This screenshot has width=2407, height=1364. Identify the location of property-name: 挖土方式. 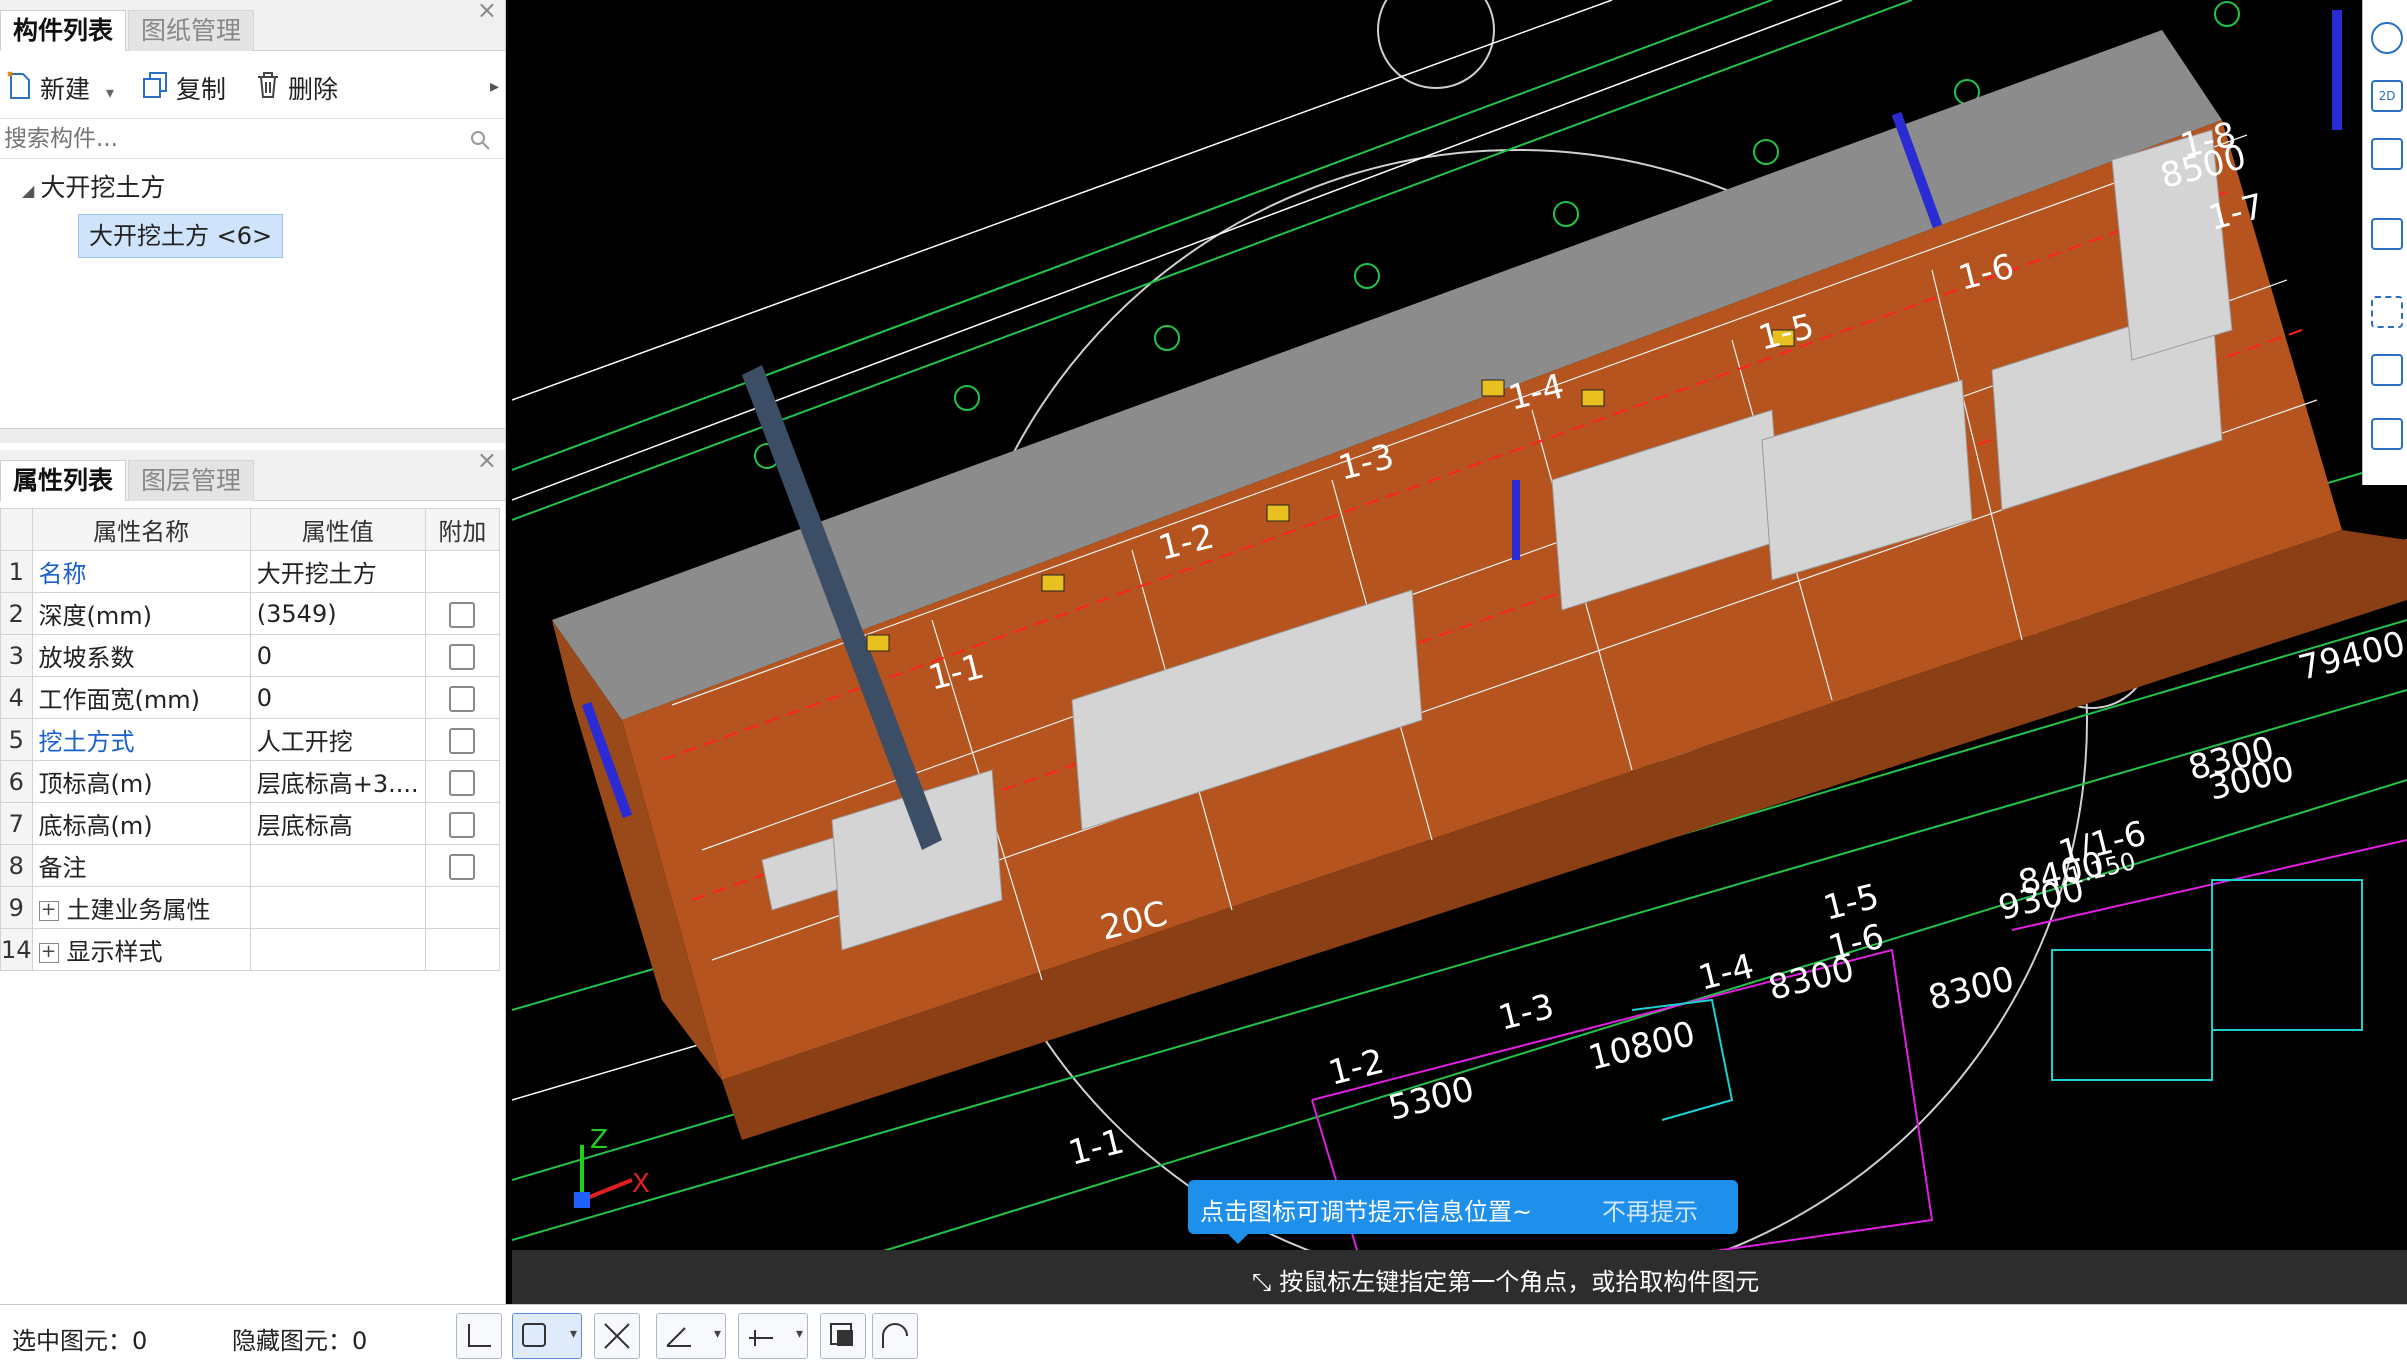
(87, 742).